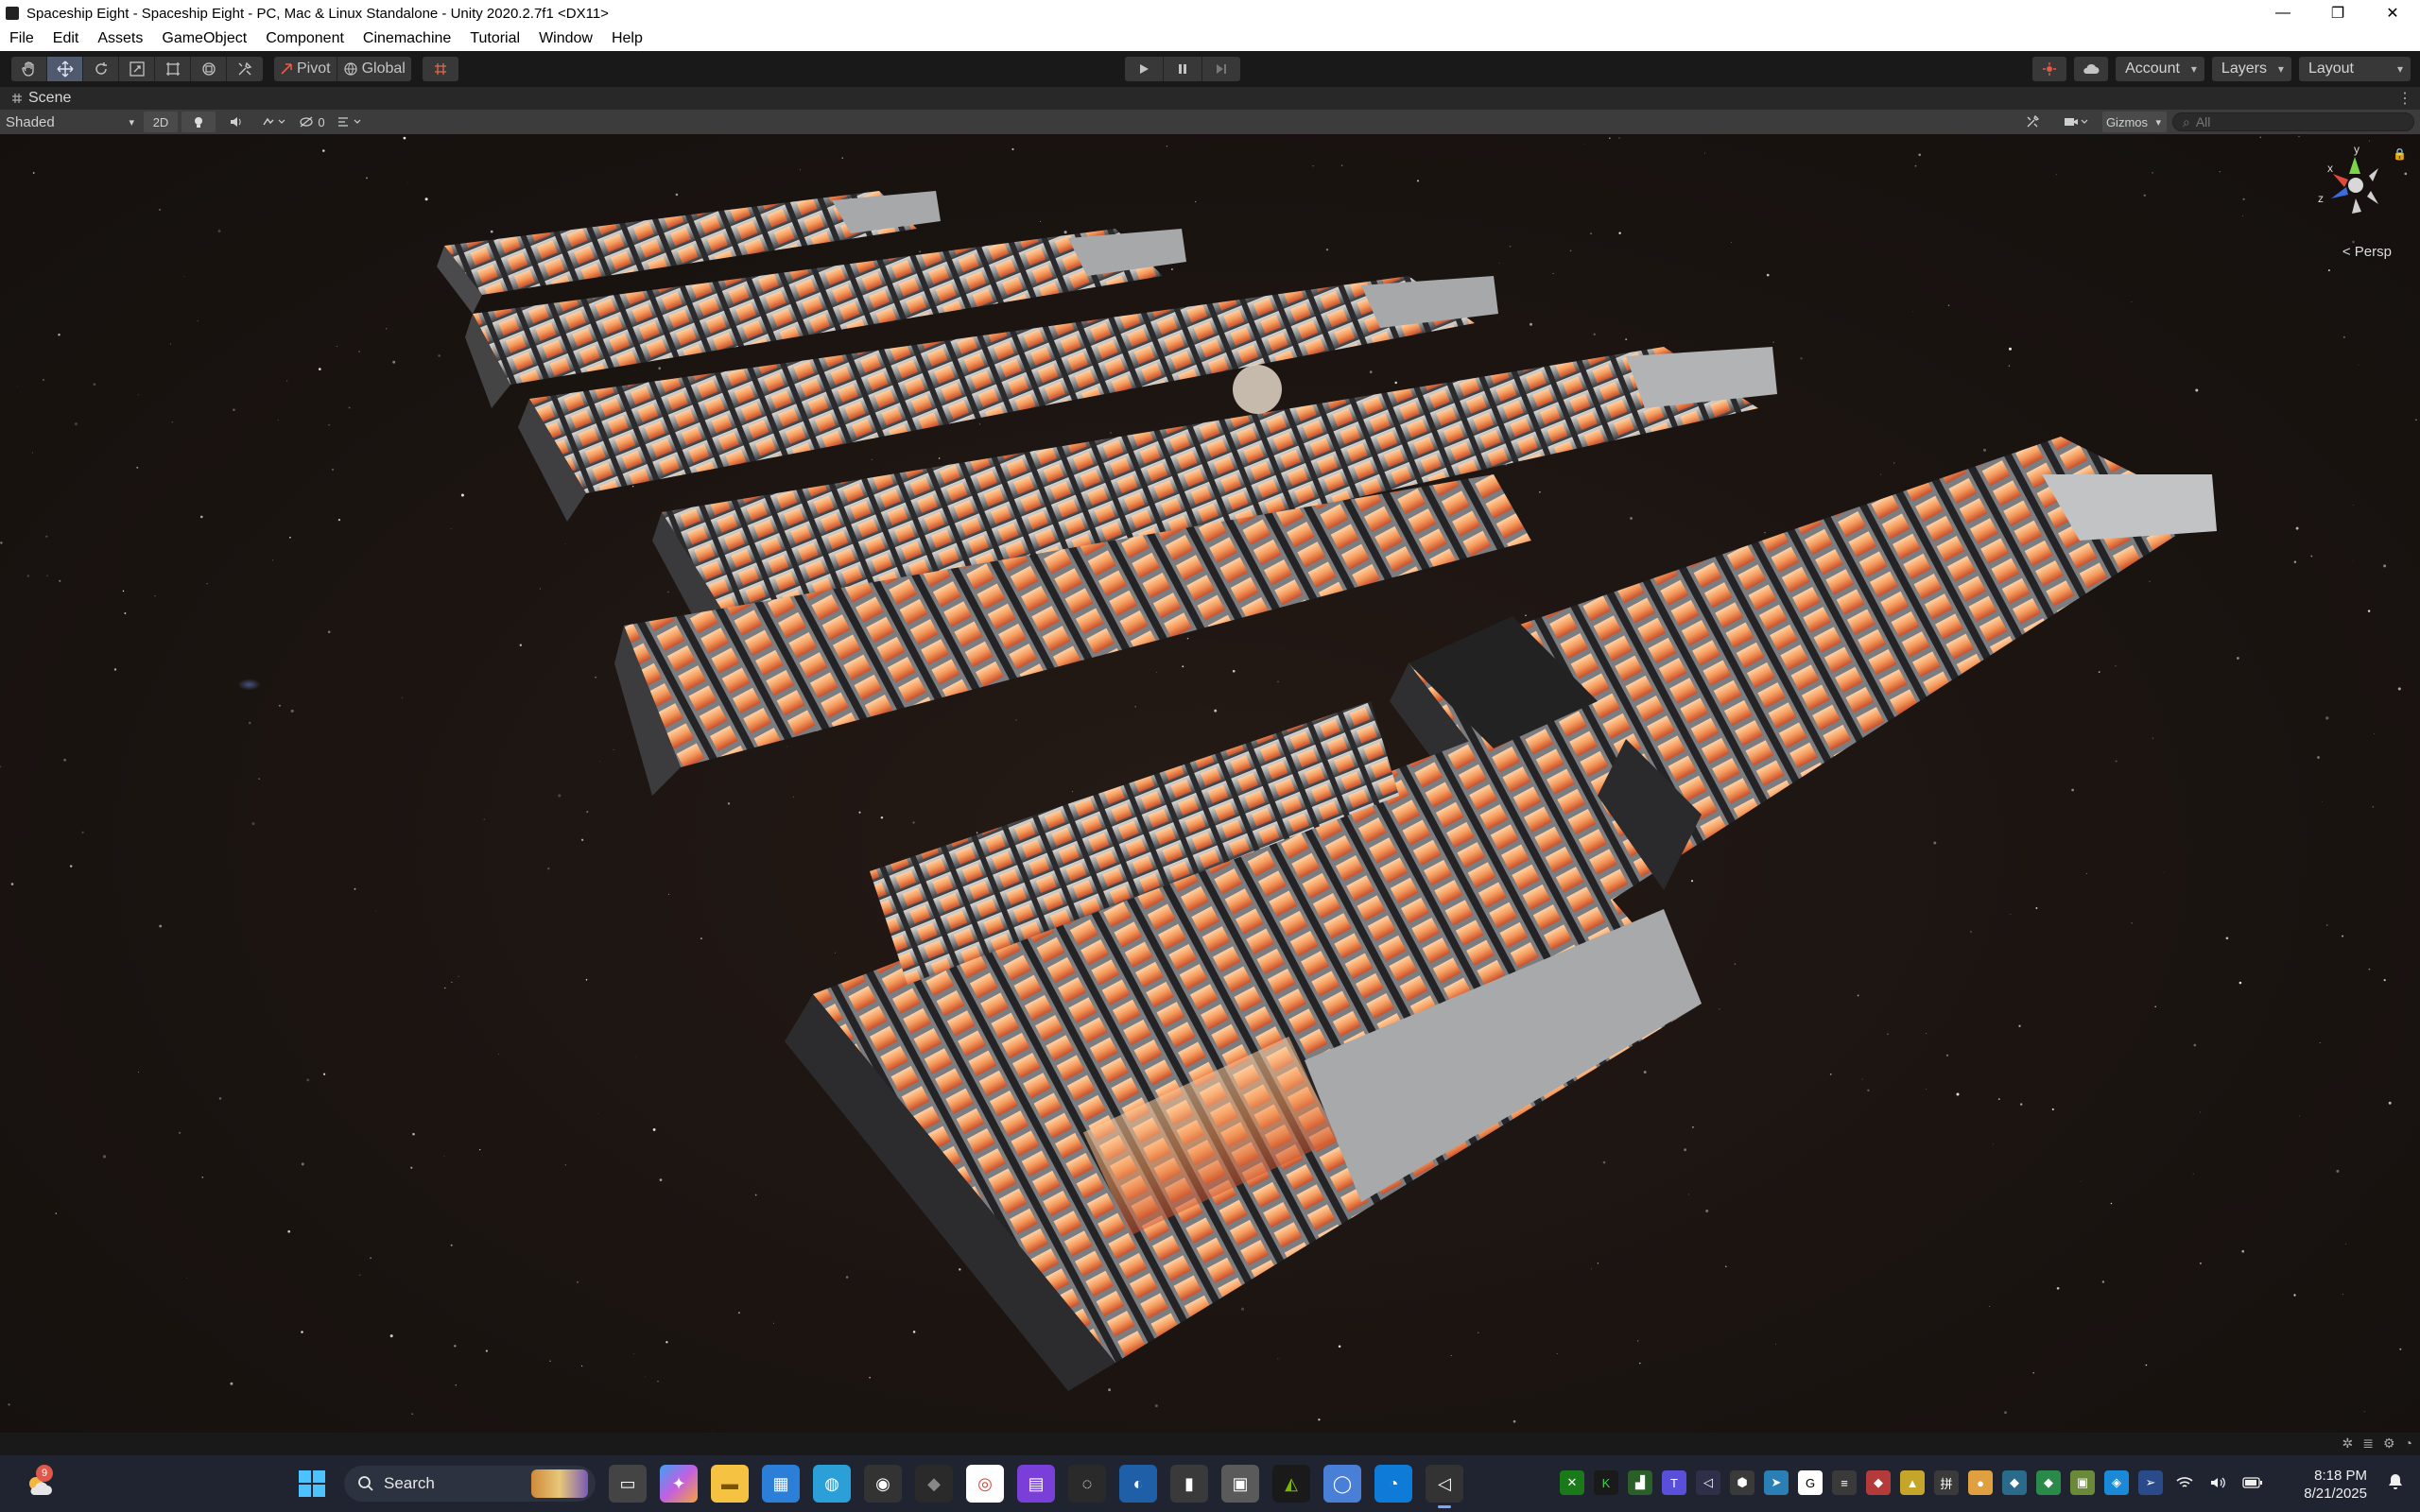  What do you see at coordinates (1291, 1484) in the screenshot?
I see `nvidia-icon: ◭` at bounding box center [1291, 1484].